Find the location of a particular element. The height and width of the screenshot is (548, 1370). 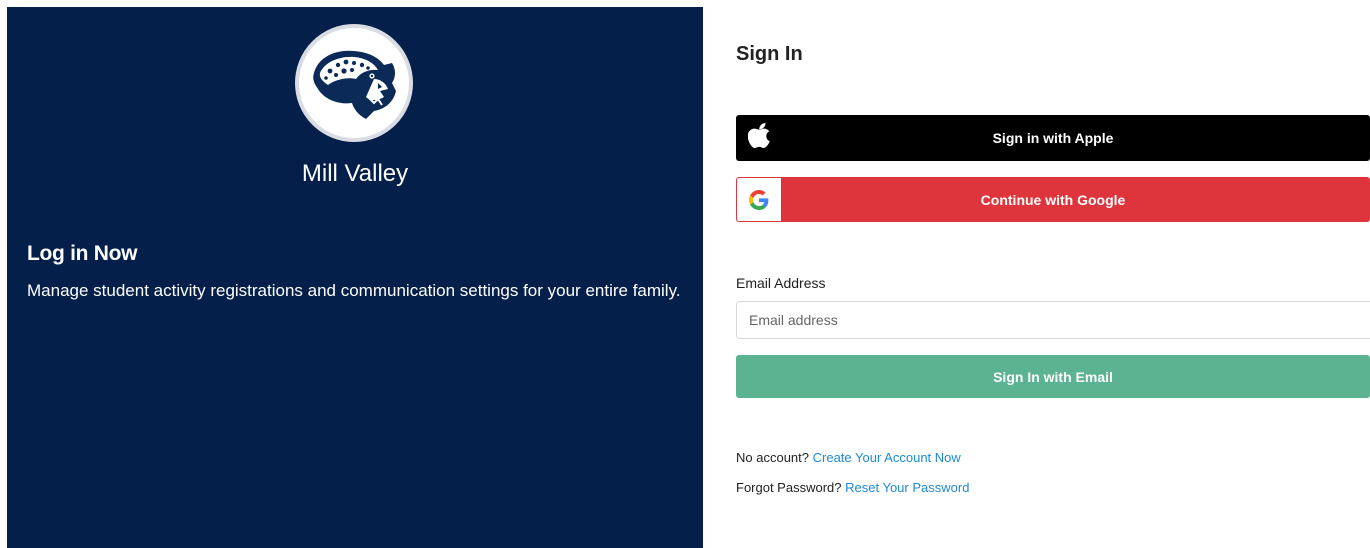

sign-in-with-apple-button: Sign in with Apple is located at coordinates (1053, 138).